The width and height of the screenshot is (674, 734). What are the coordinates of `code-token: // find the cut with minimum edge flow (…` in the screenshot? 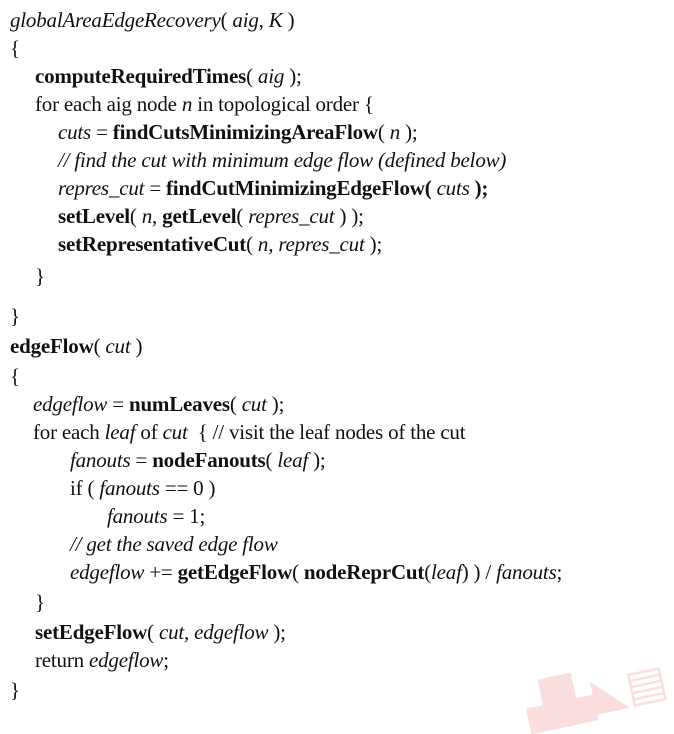 It's located at (282, 160).